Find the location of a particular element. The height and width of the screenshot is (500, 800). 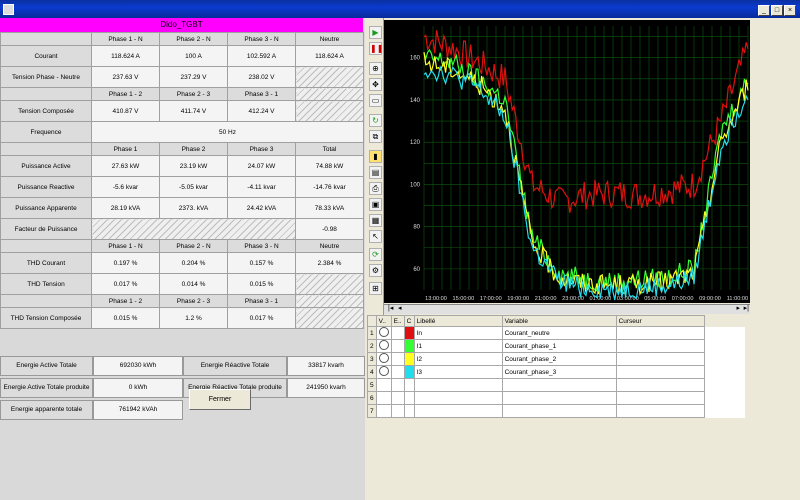

grid-icon: ⊞ is located at coordinates (375, 288).